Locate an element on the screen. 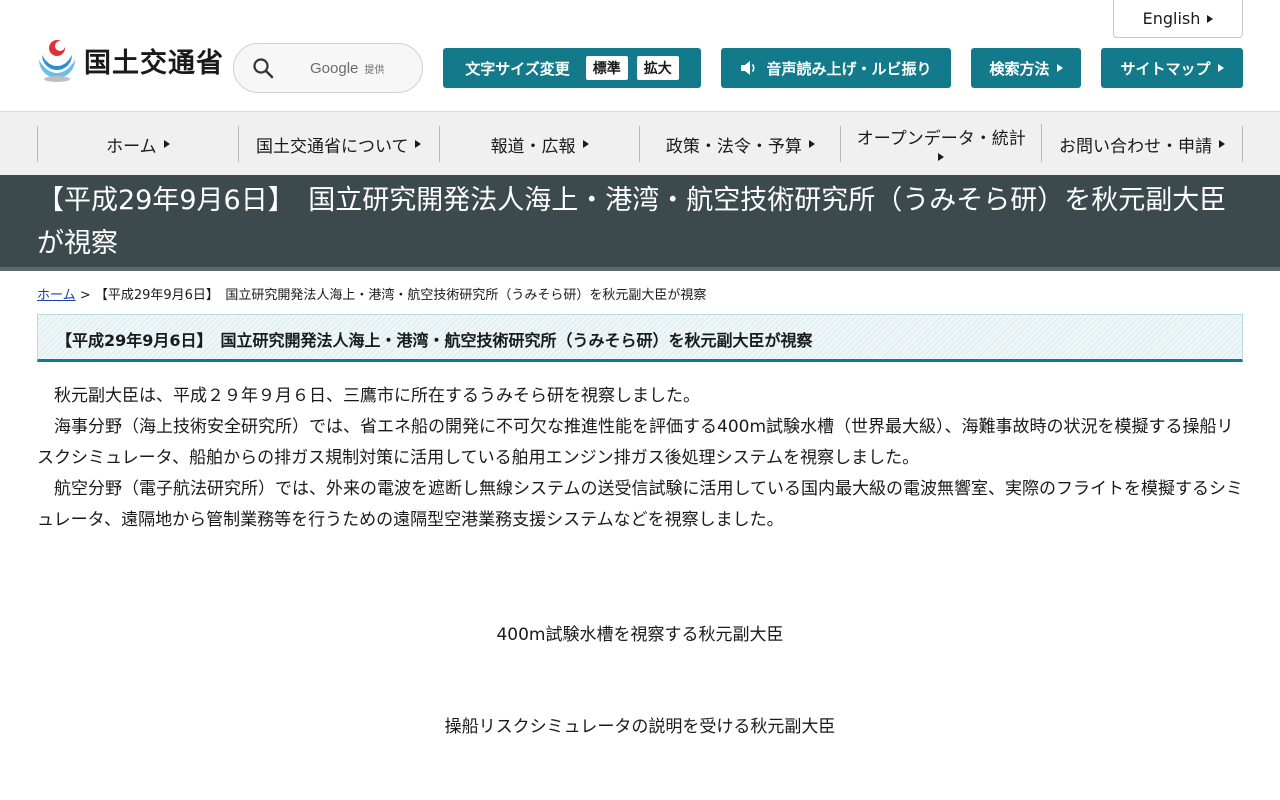 The image size is (1280, 800). nav-item-label: オープンデータ・統計 is located at coordinates (941, 139).